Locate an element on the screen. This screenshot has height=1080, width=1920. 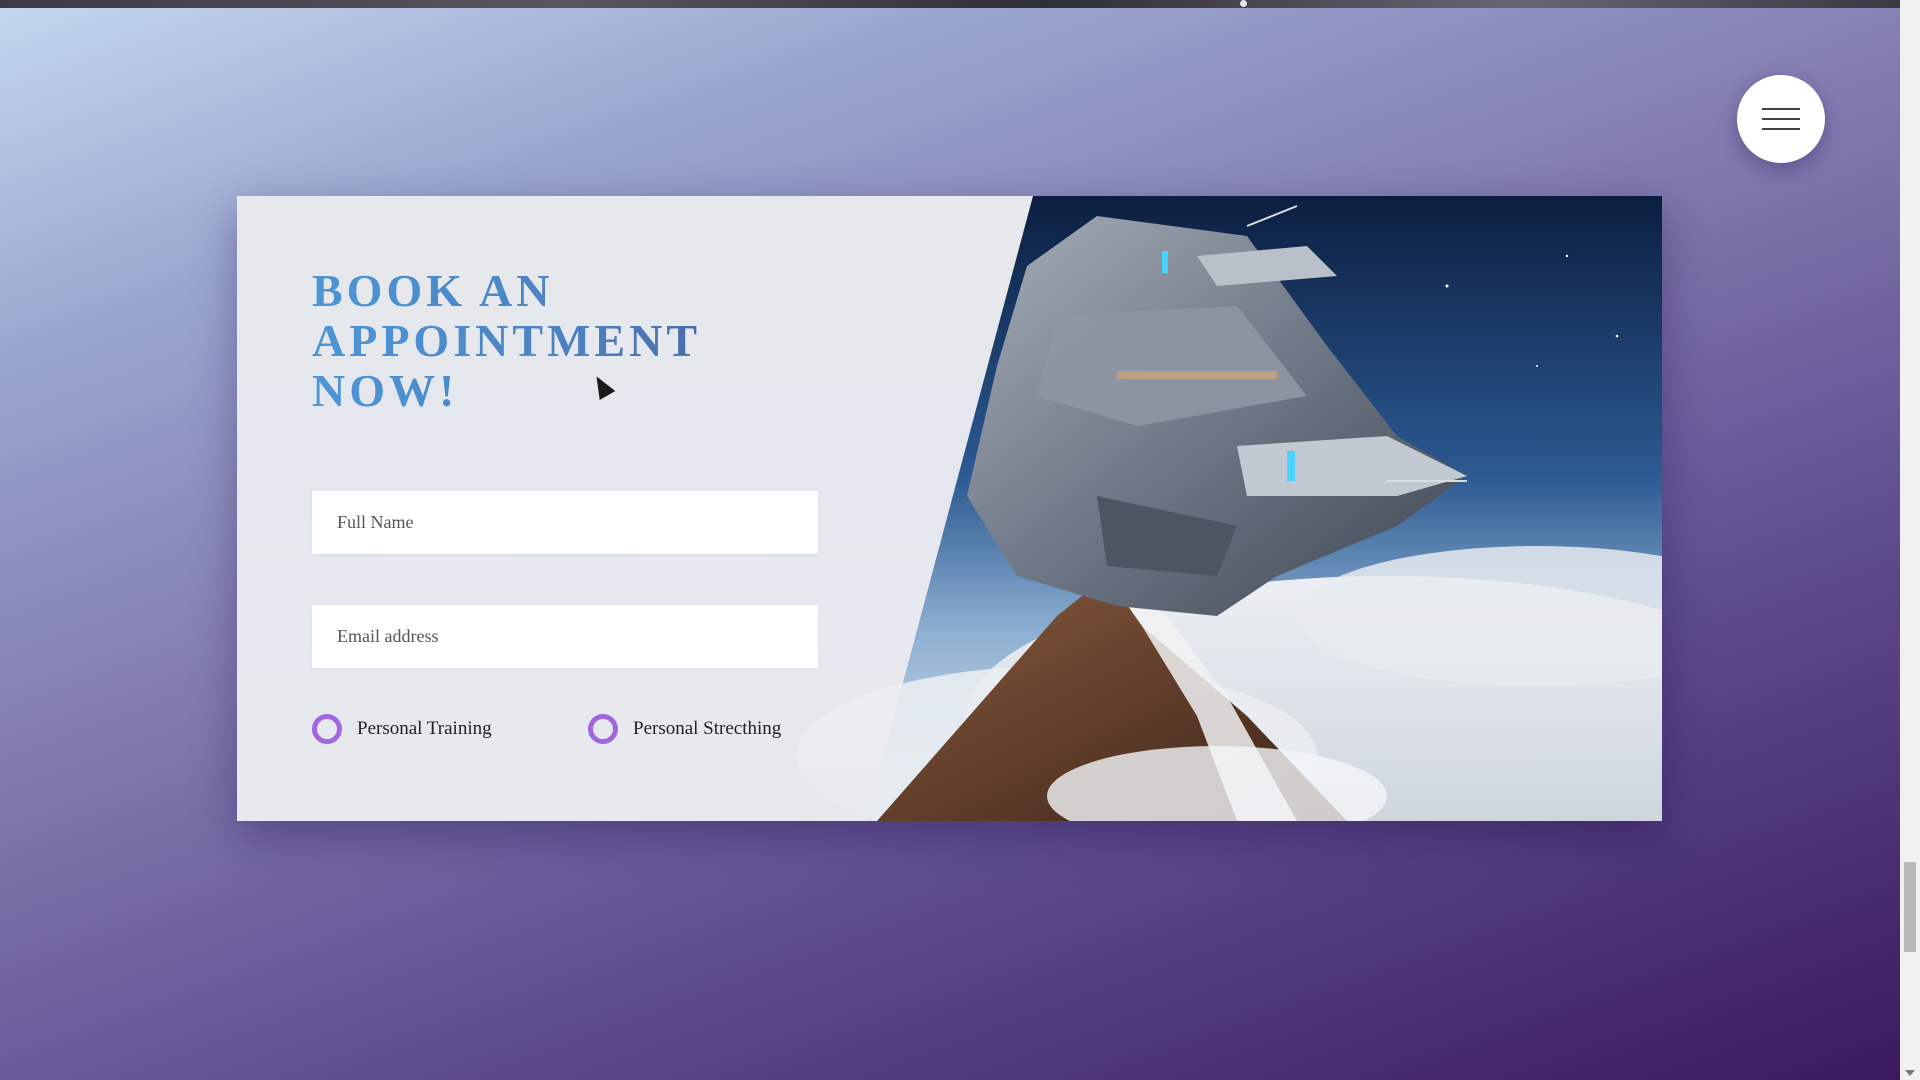
form-title: BOOK AN APPOINTMENT NOW! is located at coordinates (572, 341).